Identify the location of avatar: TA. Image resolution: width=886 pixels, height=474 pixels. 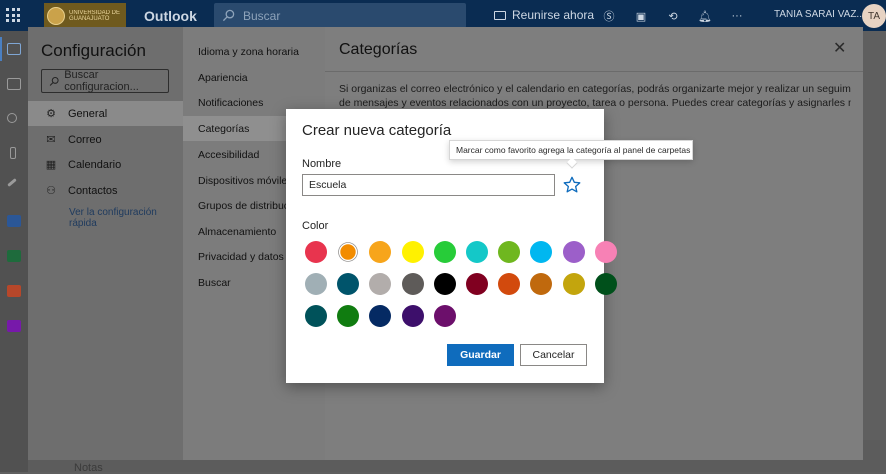
(874, 16).